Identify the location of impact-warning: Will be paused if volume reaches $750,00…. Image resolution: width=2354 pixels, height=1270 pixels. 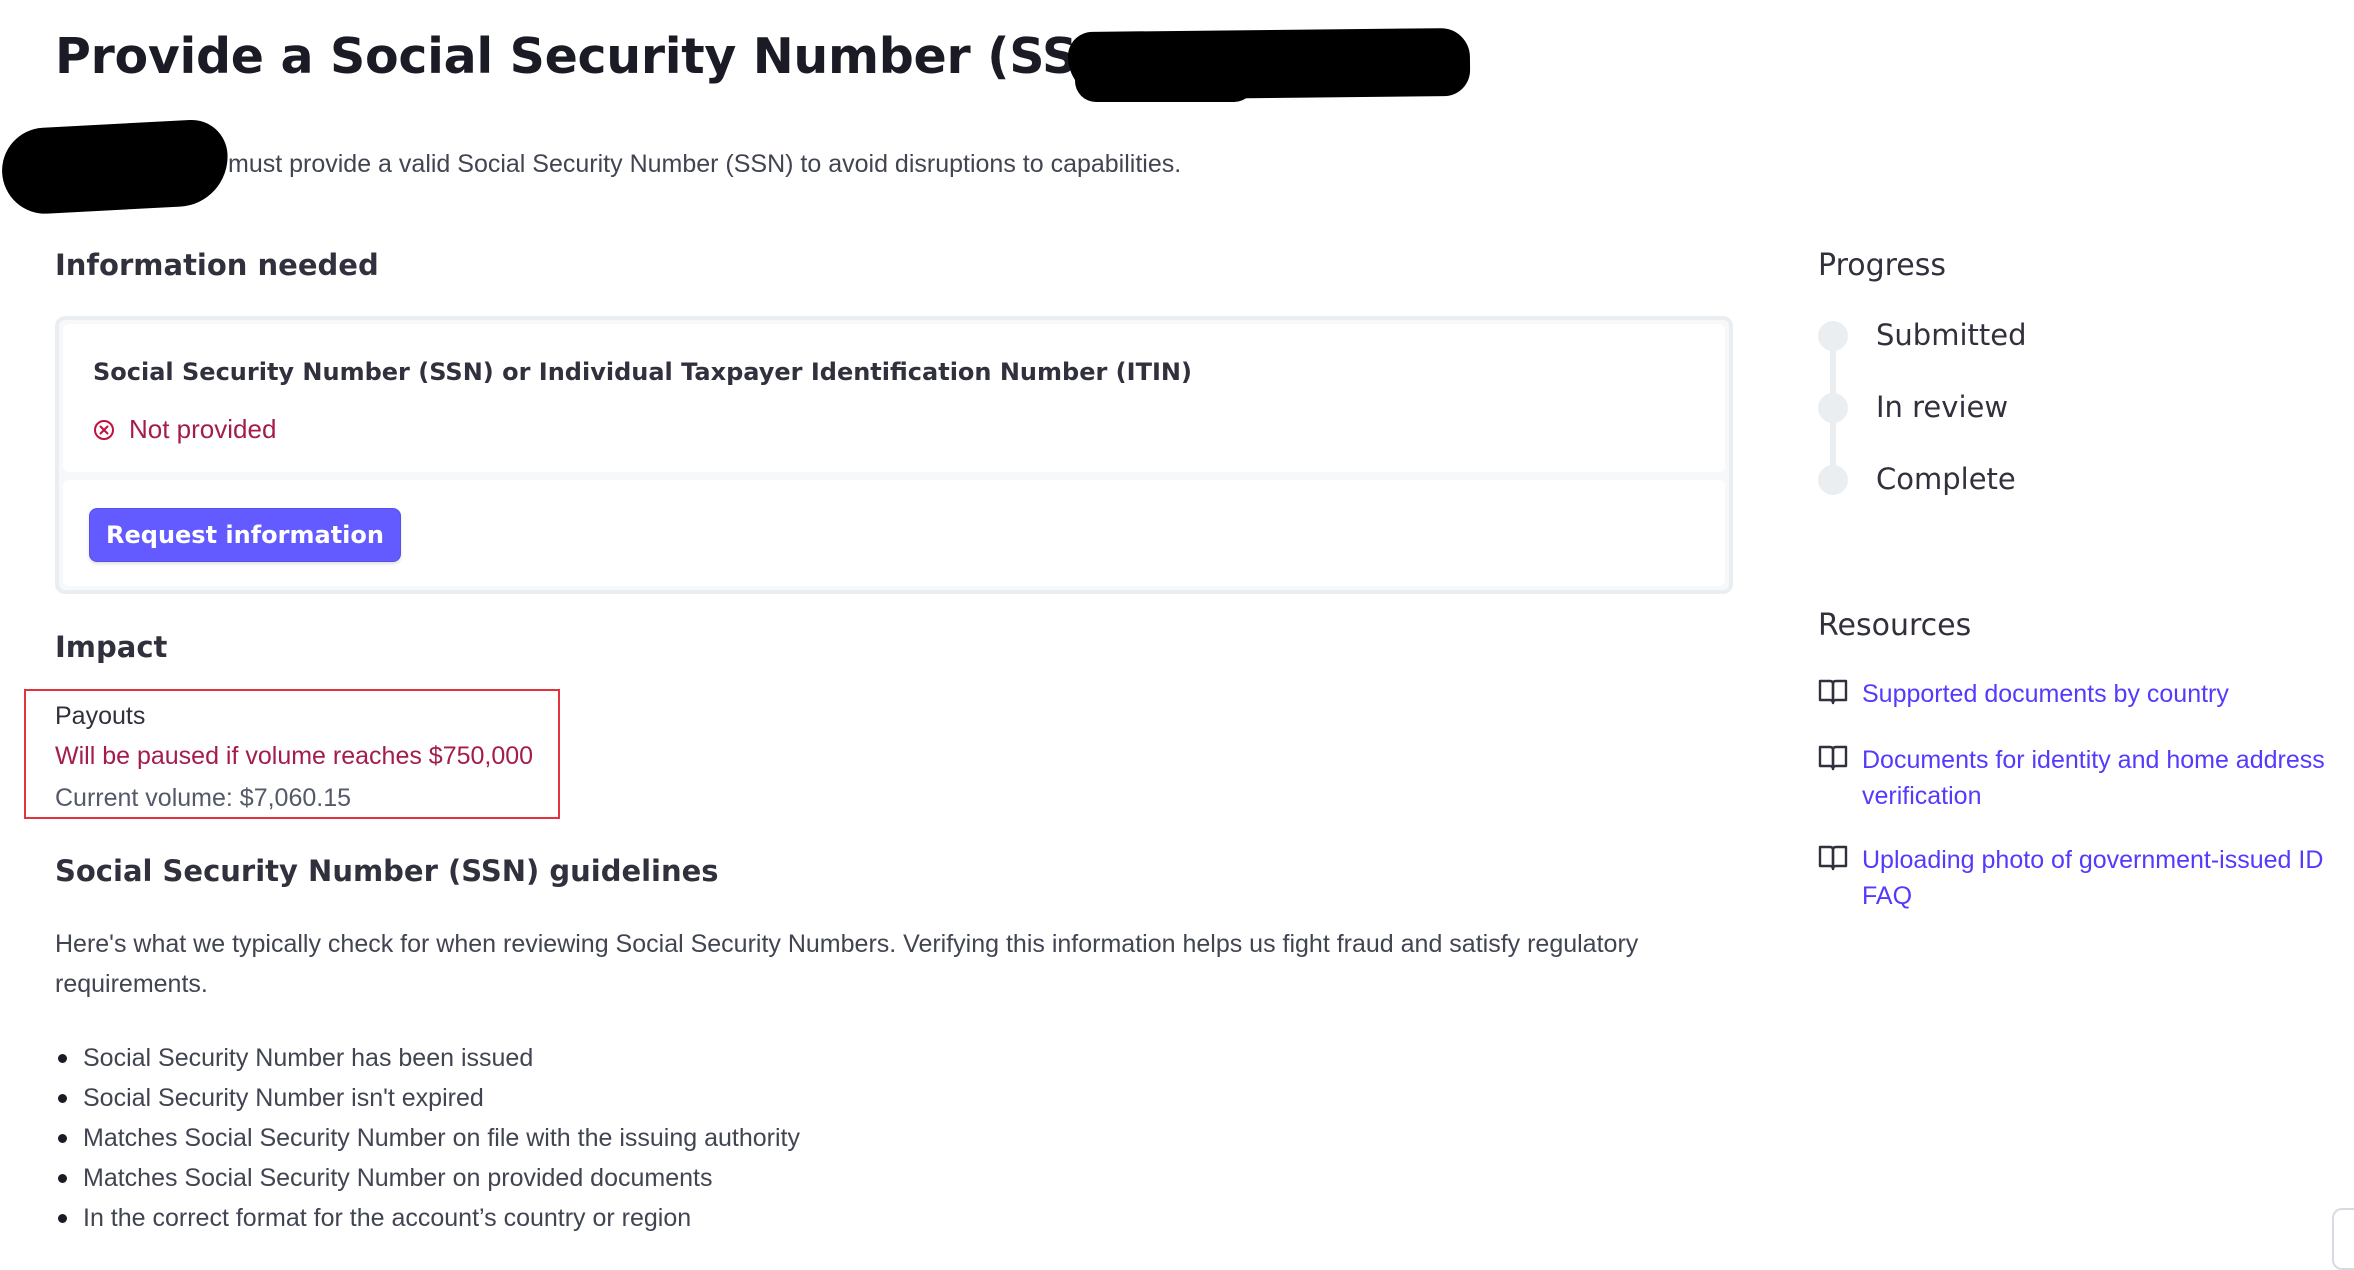
(294, 756).